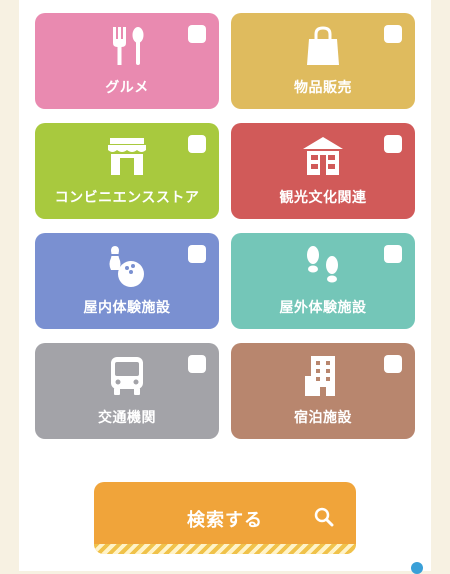 Image resolution: width=450 pixels, height=574 pixels. I want to click on building-icon, so click(323, 156).